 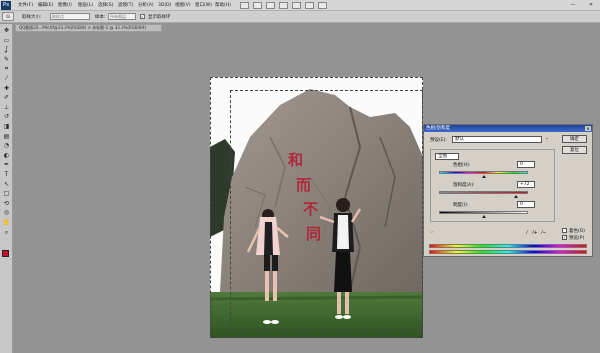 What do you see at coordinates (6, 31) in the screenshot?
I see `move-tool-icon: ✥` at bounding box center [6, 31].